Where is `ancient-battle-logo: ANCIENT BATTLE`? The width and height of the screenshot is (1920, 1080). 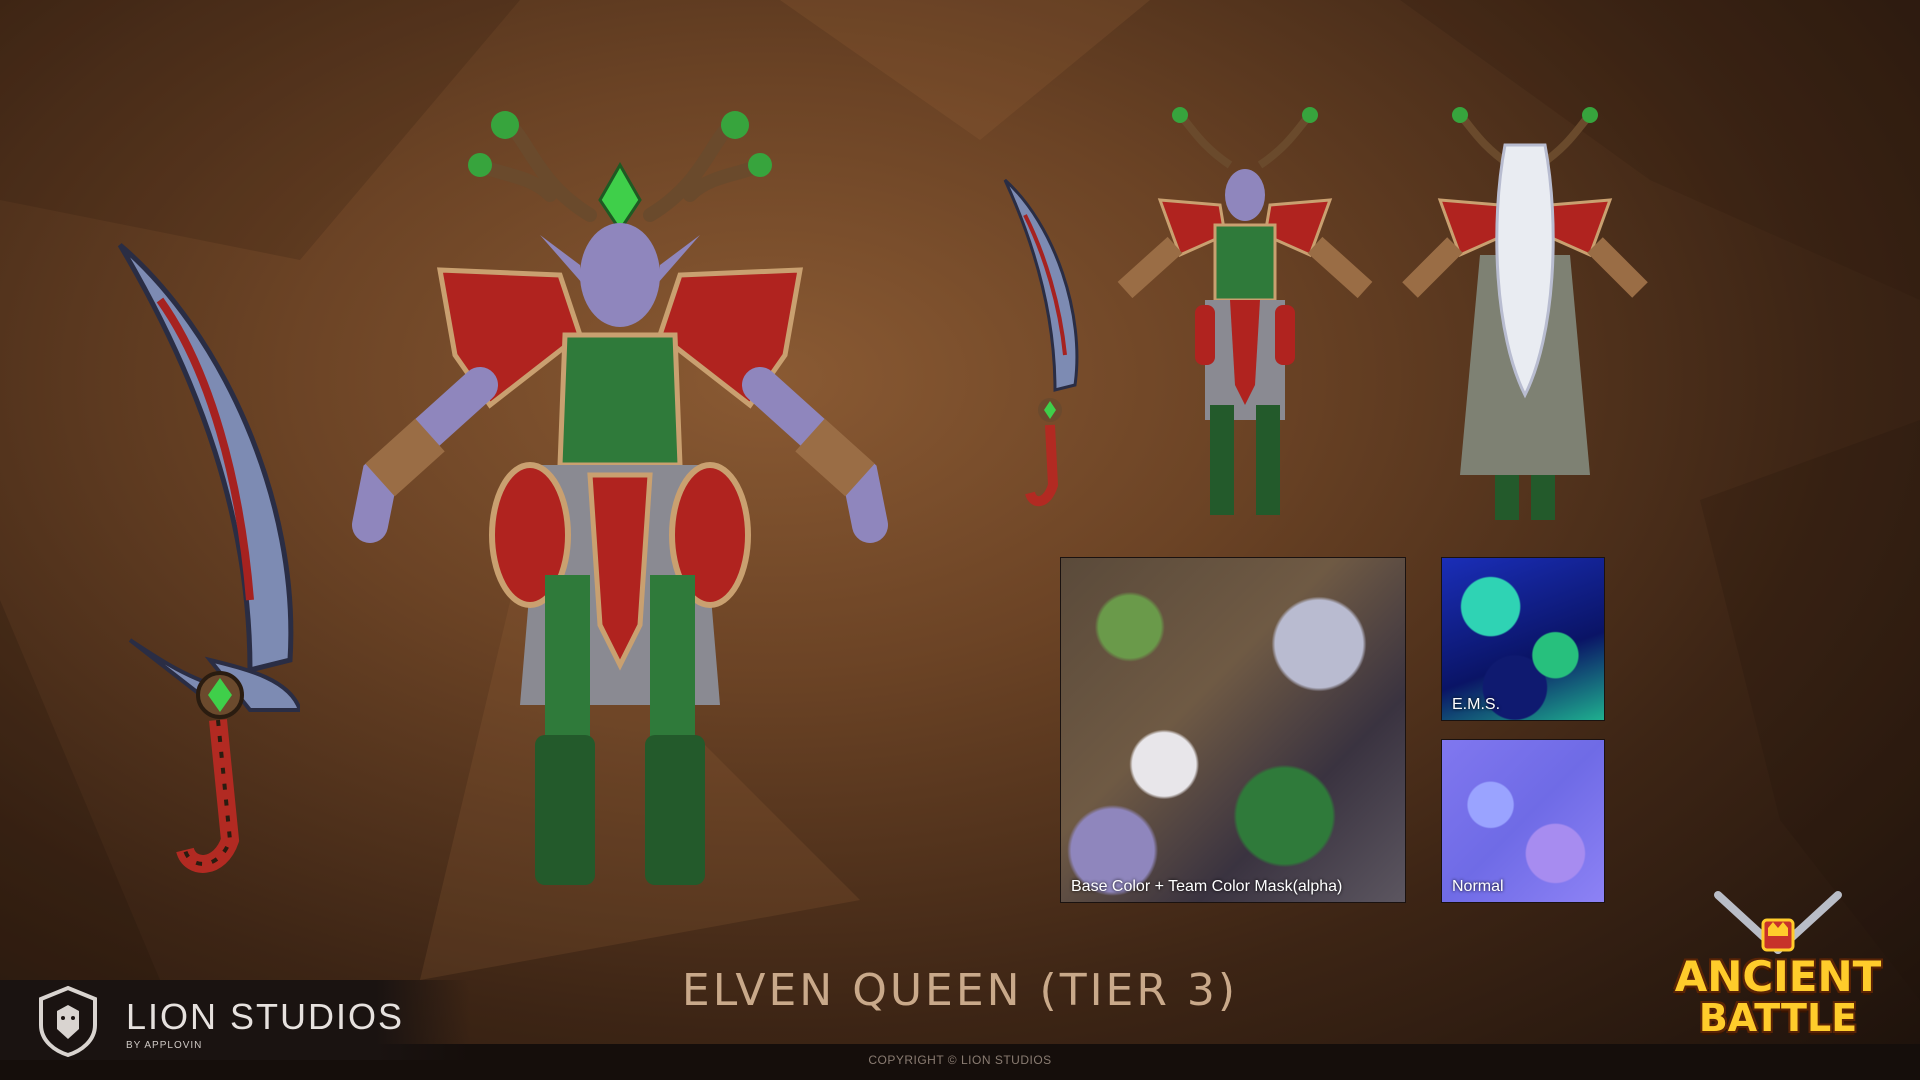 ancient-battle-logo: ANCIENT BATTLE is located at coordinates (1778, 980).